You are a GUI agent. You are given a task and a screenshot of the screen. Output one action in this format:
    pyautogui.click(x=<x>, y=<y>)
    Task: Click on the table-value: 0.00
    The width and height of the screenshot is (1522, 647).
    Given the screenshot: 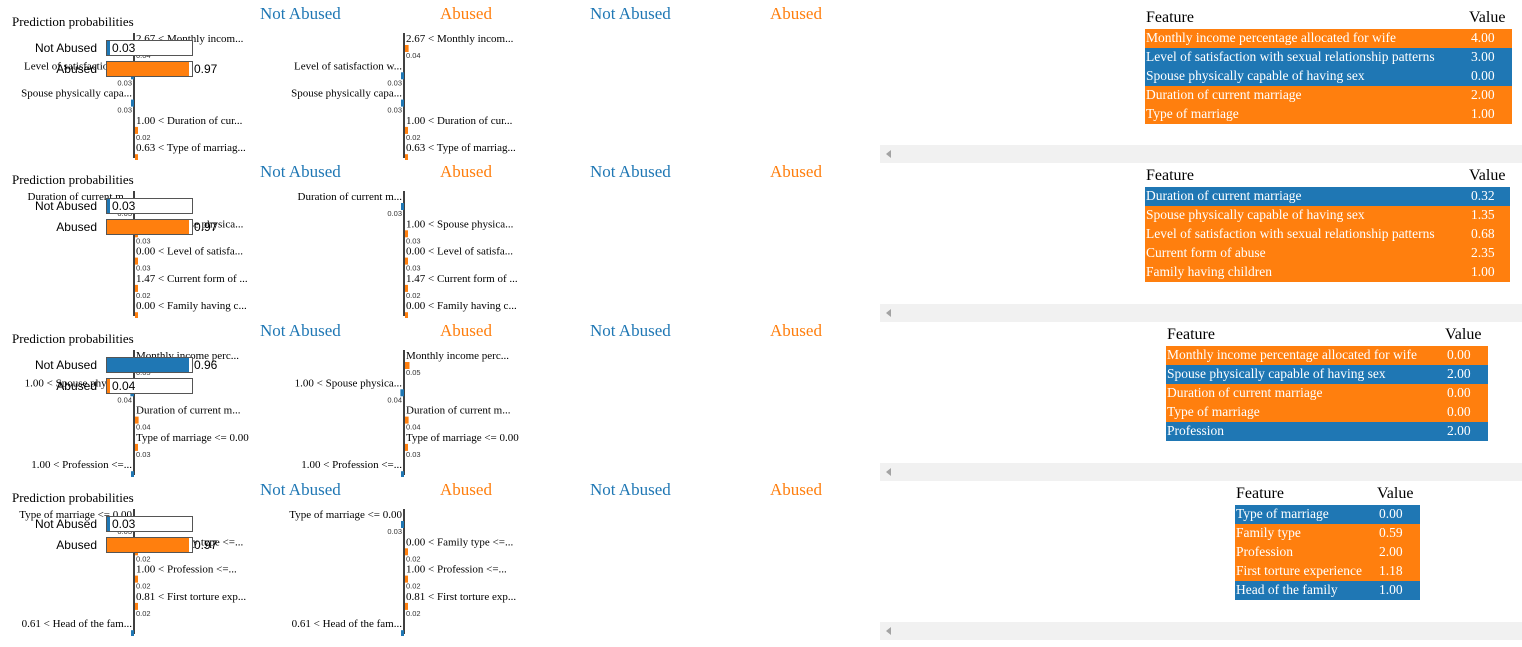 What is the action you would take?
    pyautogui.click(x=1459, y=411)
    